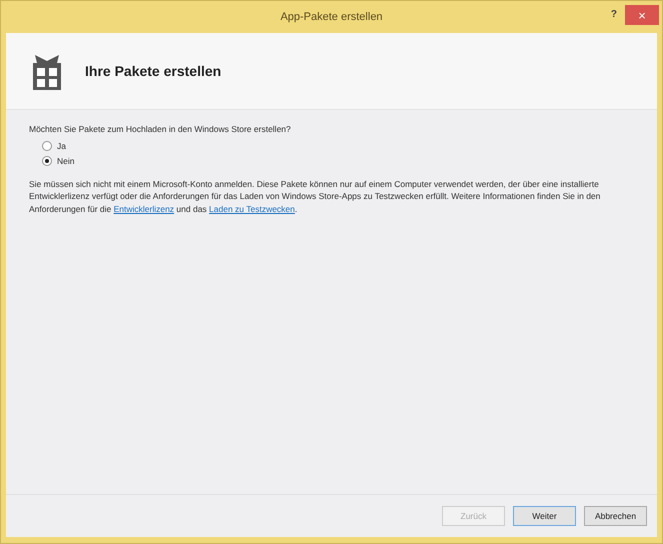 The width and height of the screenshot is (663, 544). What do you see at coordinates (331, 17) in the screenshot?
I see `window-title: App-Pakete erstellen` at bounding box center [331, 17].